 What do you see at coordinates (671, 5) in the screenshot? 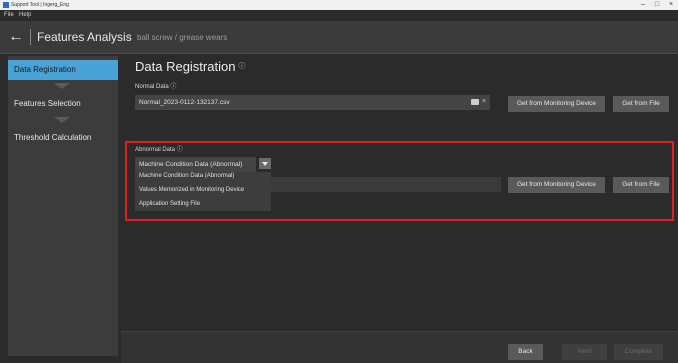
I see `close-icon: ×` at bounding box center [671, 5].